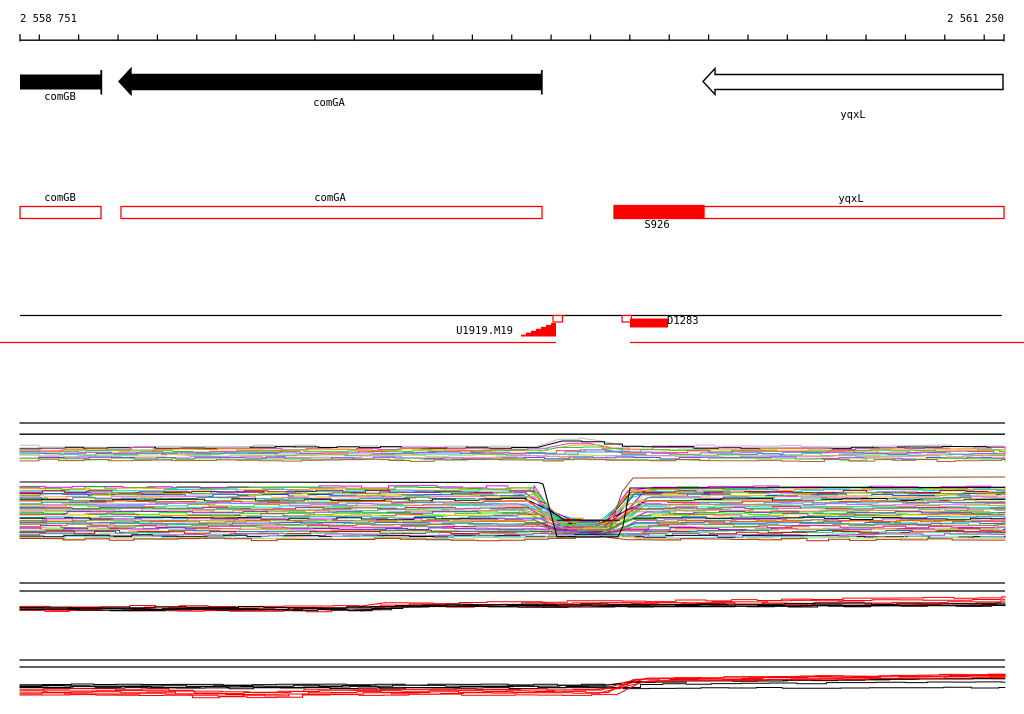 Image resolution: width=1024 pixels, height=714 pixels. I want to click on segment-label-comGA: comGA, so click(330, 198).